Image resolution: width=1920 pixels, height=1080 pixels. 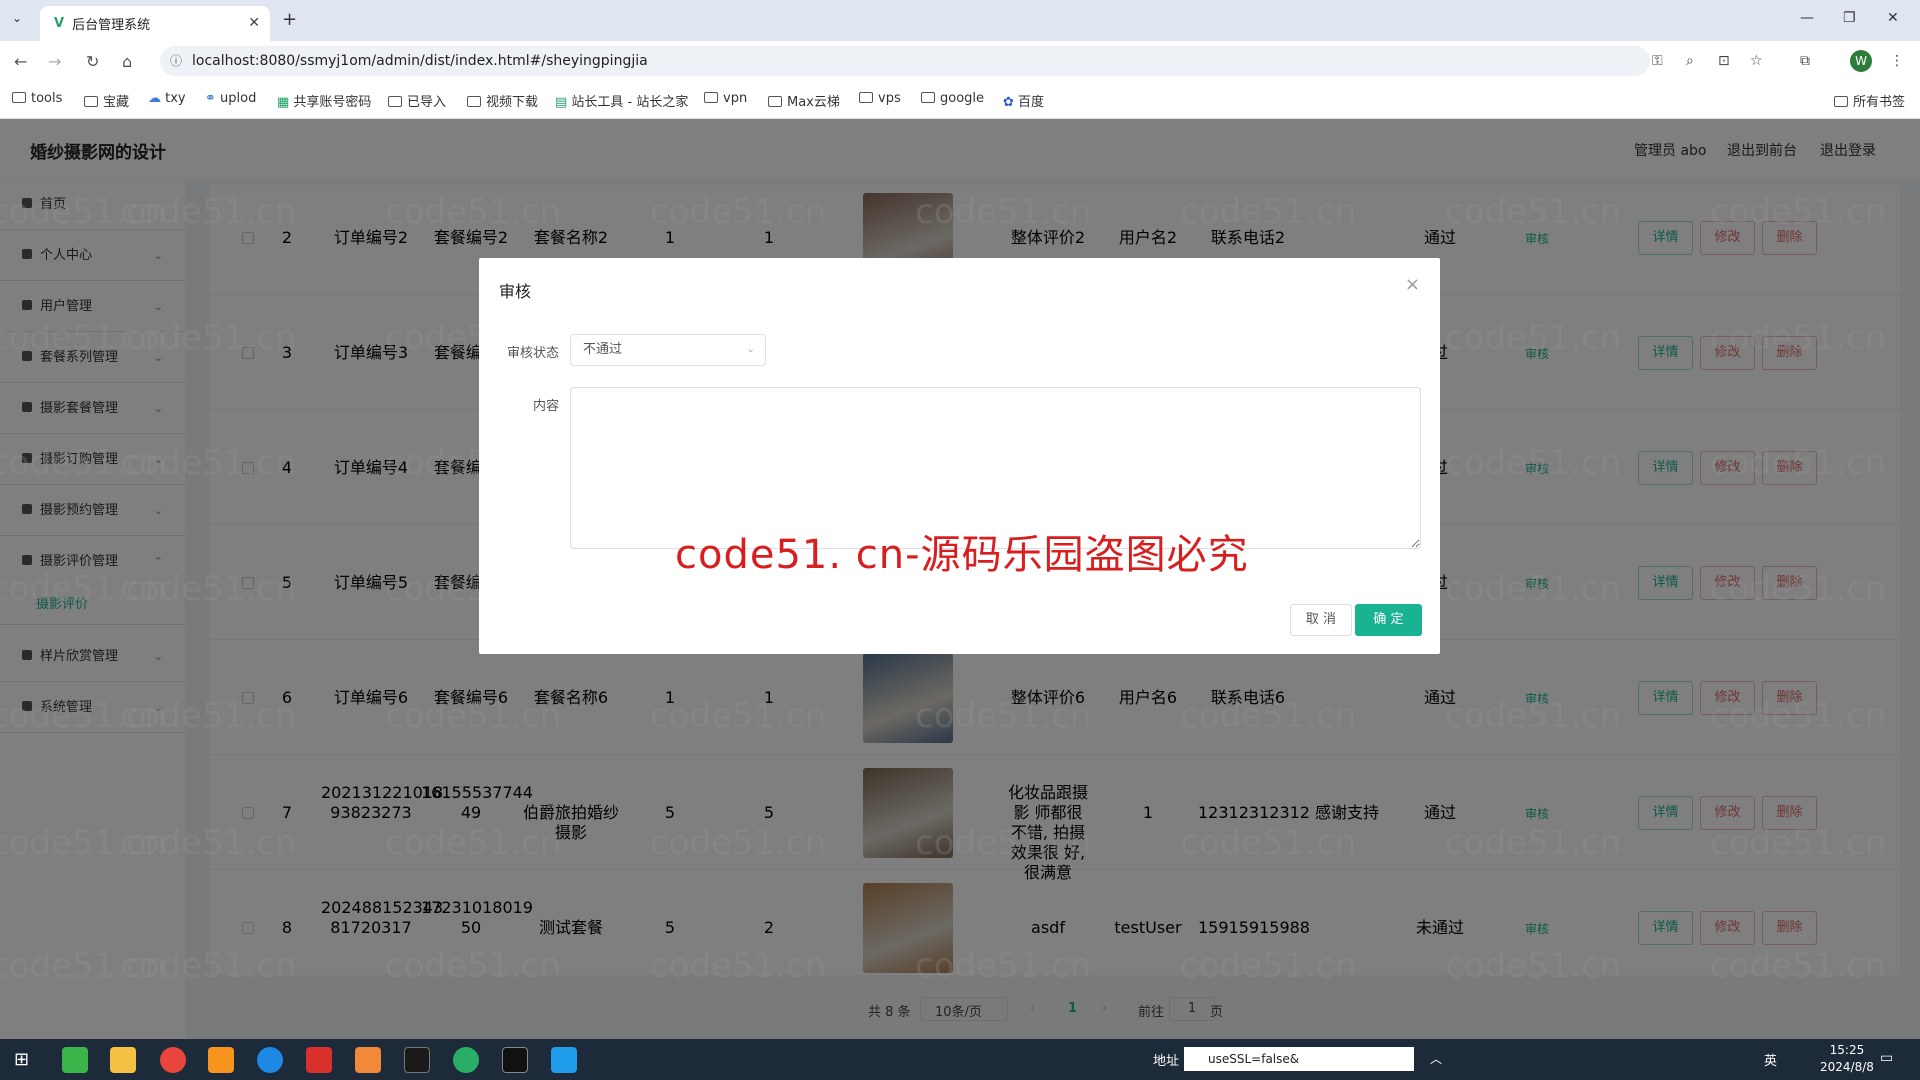 I want to click on bookmark-item: ▤ 站长工具 - 站长之家, so click(x=621, y=100).